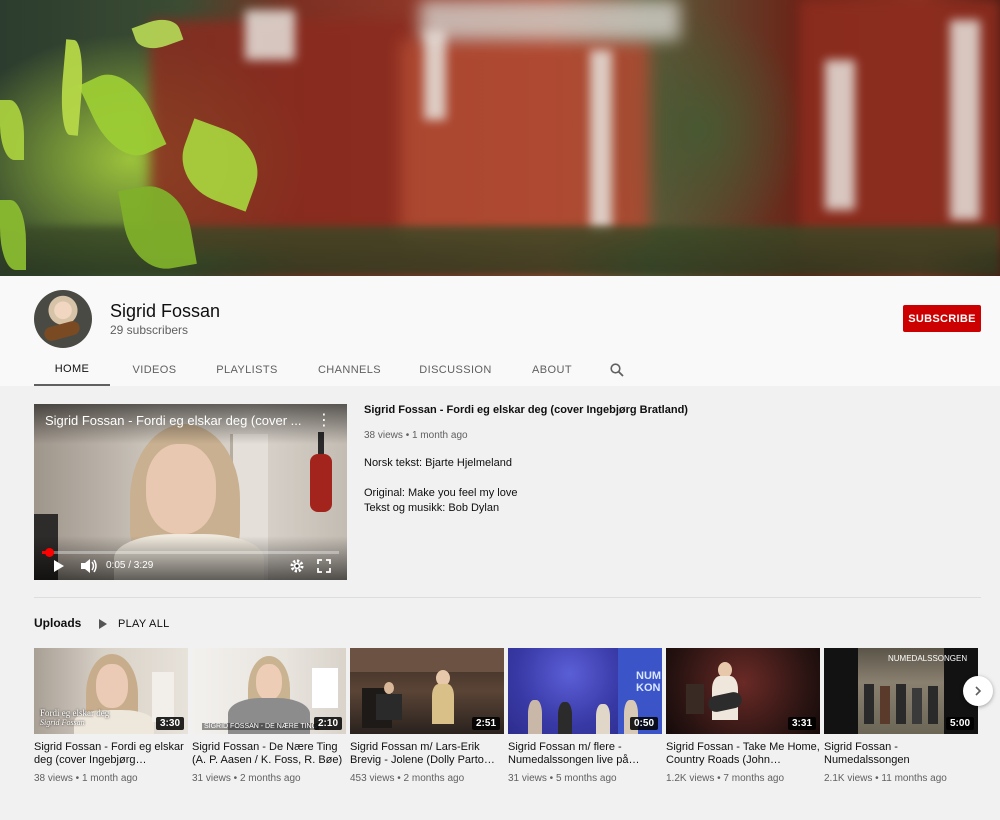 This screenshot has height=820, width=1000. What do you see at coordinates (438, 463) in the screenshot?
I see `description-line: Norsk tekst: Bjarte Hjelmeland` at bounding box center [438, 463].